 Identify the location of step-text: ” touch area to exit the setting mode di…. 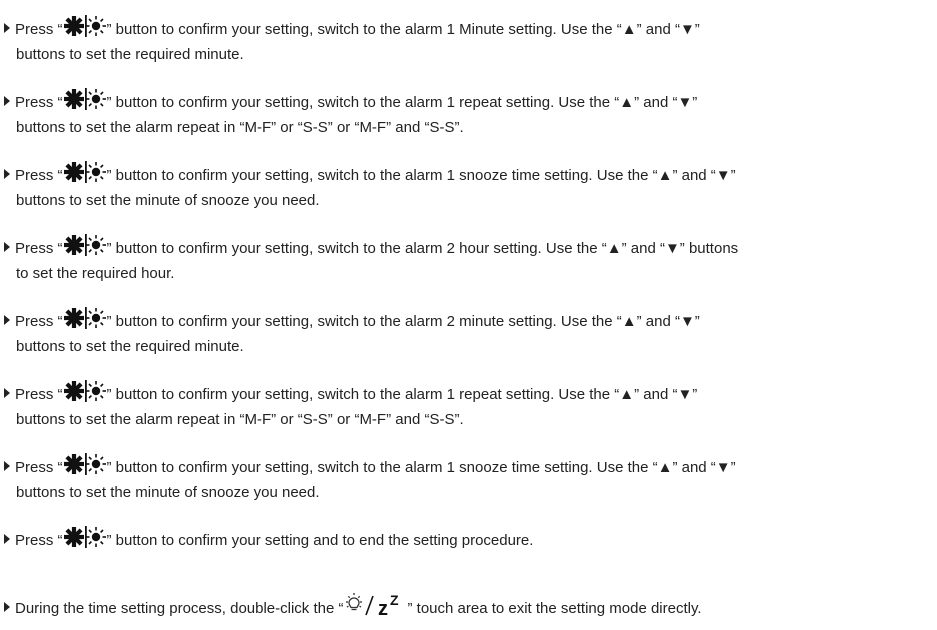
(554, 608).